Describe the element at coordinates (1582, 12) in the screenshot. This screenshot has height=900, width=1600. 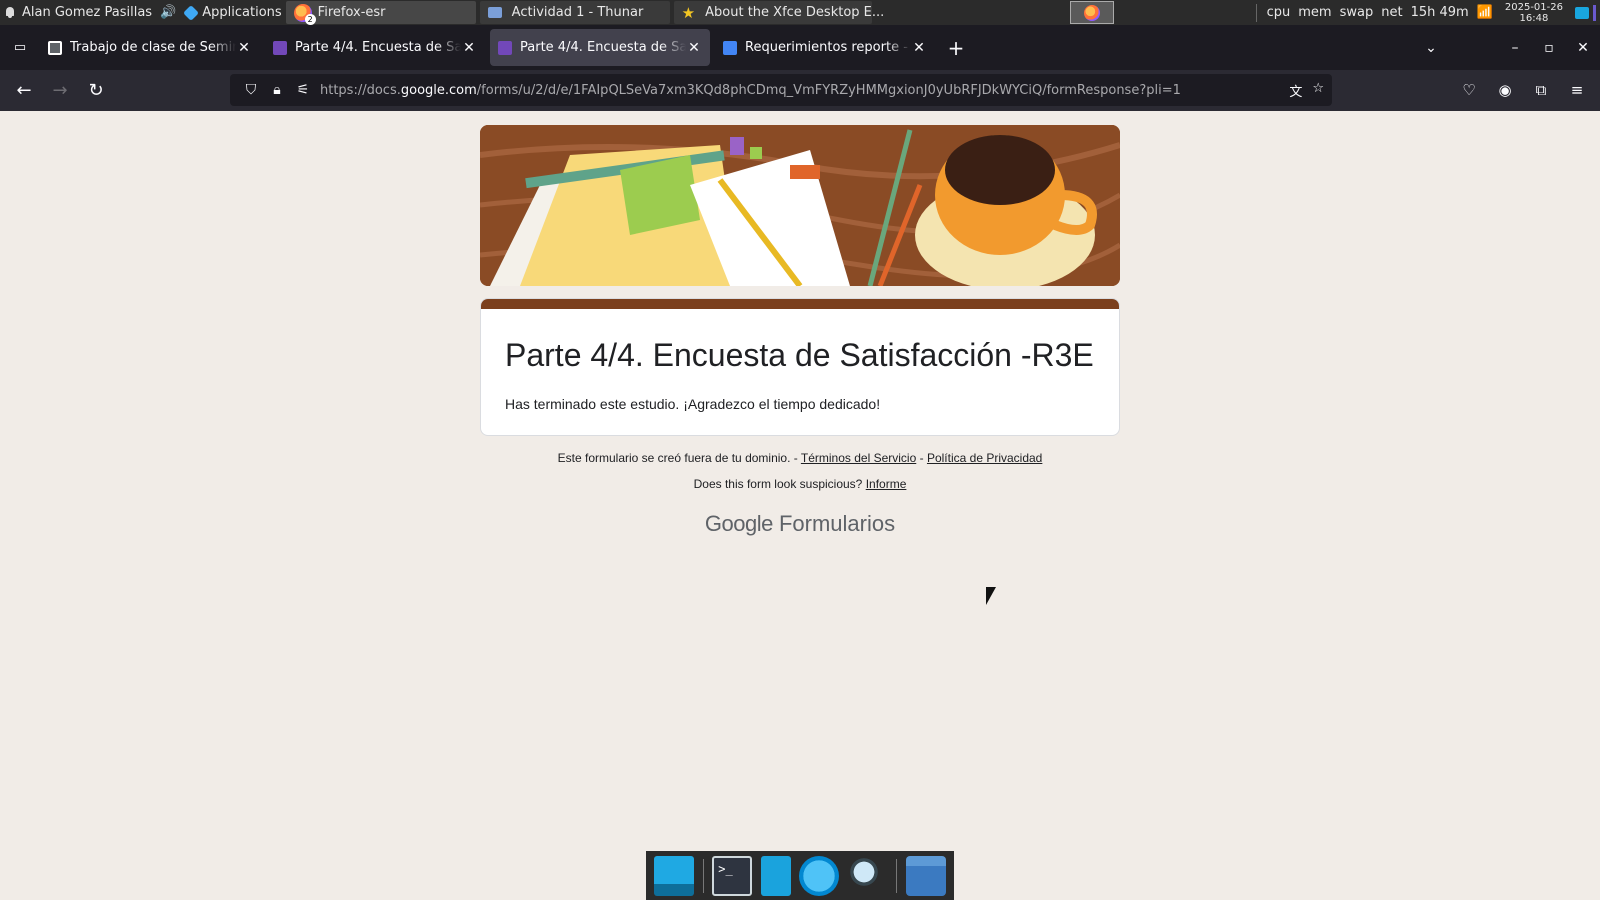
I see `display-icon` at that location.